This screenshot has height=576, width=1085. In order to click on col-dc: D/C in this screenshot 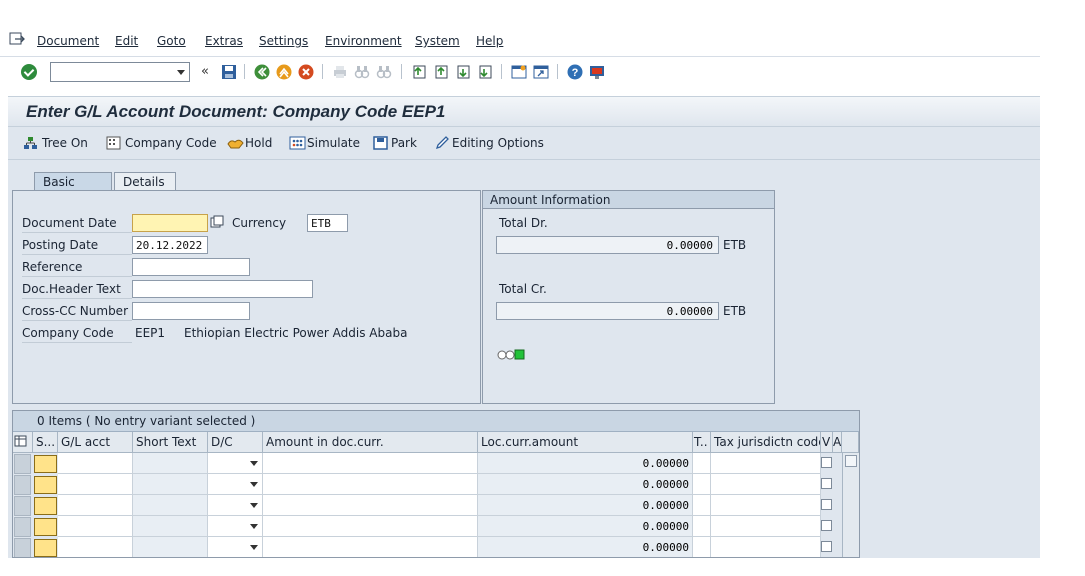, I will do `click(235, 442)`.